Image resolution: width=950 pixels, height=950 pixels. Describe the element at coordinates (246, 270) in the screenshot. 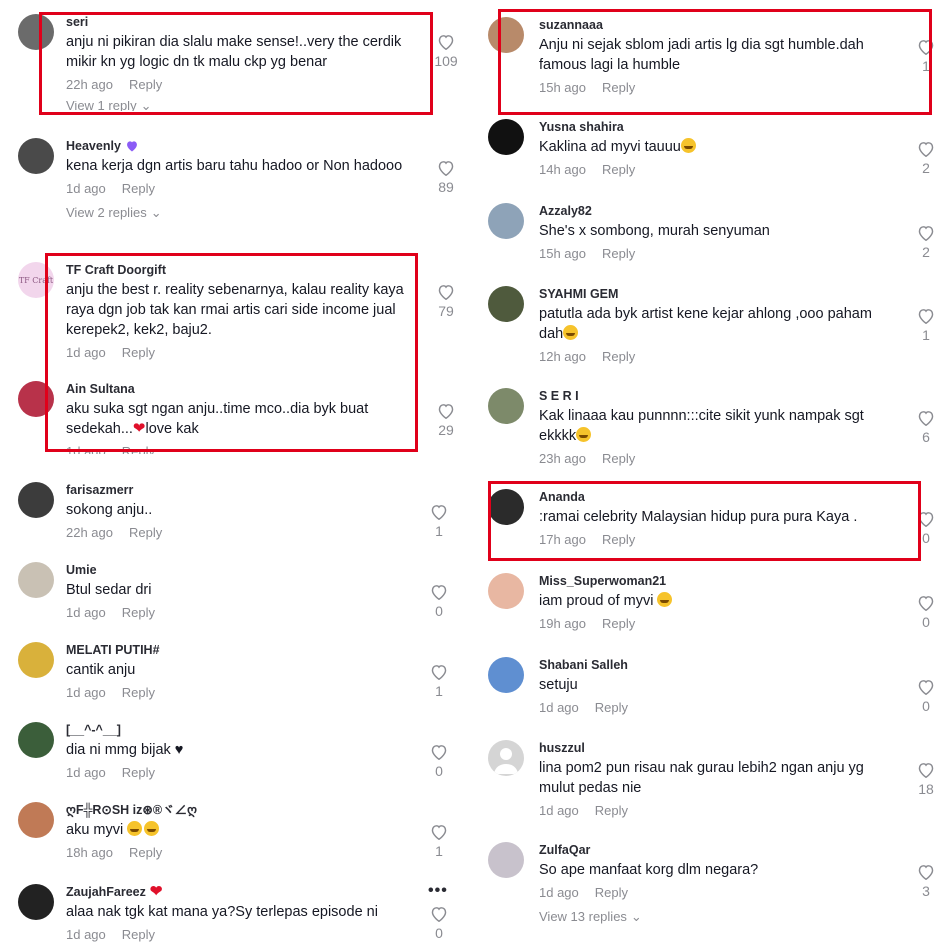

I see `comment-username: TF Craft Doorgift` at that location.